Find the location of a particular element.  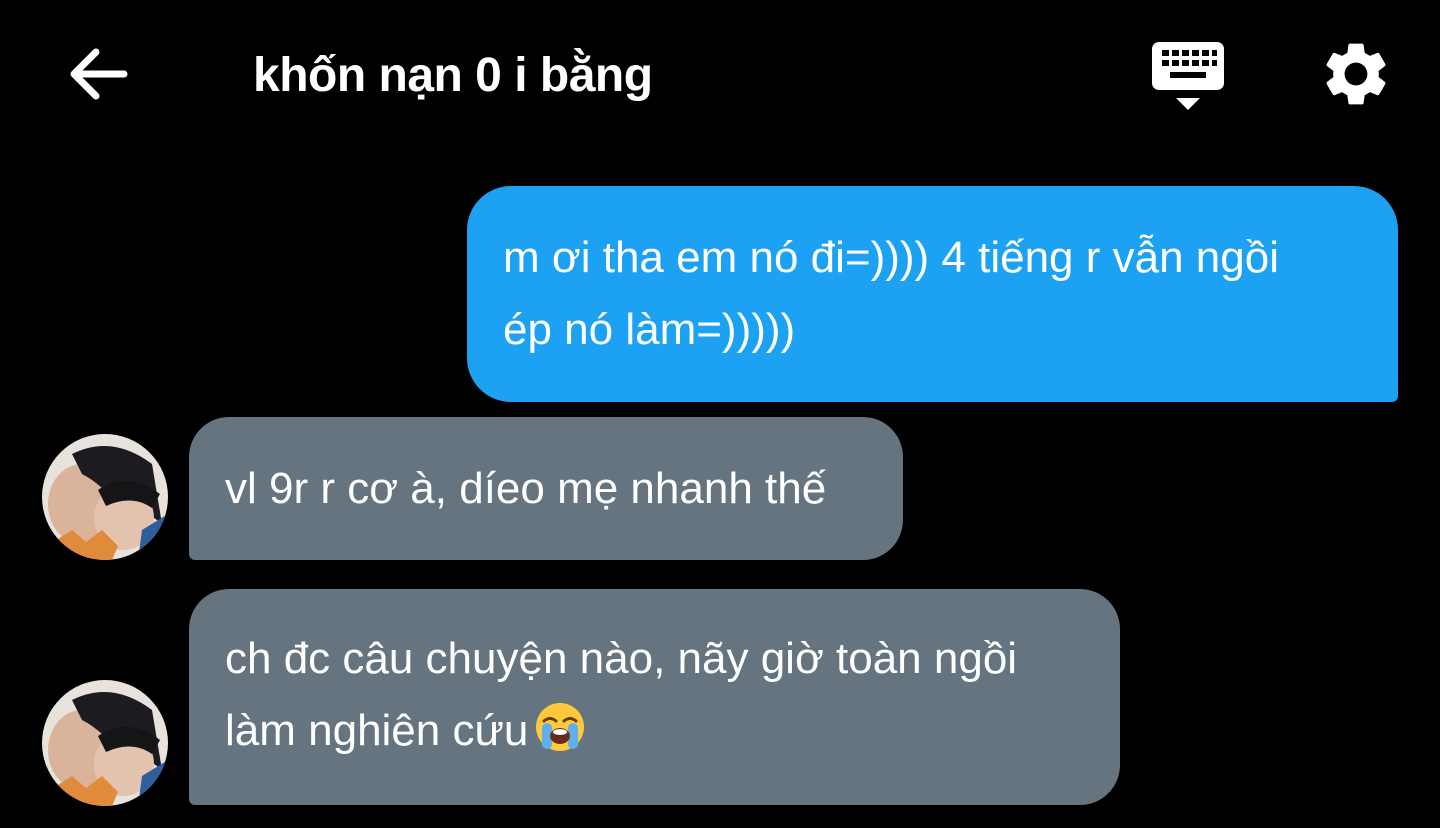

keyboard-toggle-button is located at coordinates (1188, 76).